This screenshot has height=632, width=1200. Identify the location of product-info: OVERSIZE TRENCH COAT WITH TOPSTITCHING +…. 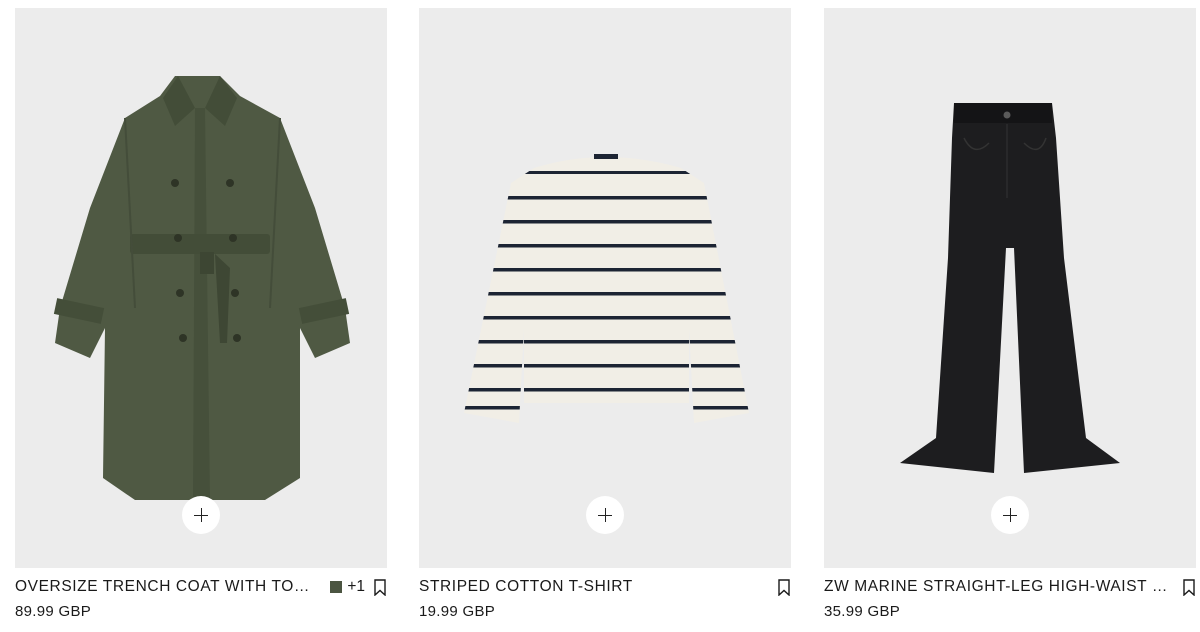
(201, 601).